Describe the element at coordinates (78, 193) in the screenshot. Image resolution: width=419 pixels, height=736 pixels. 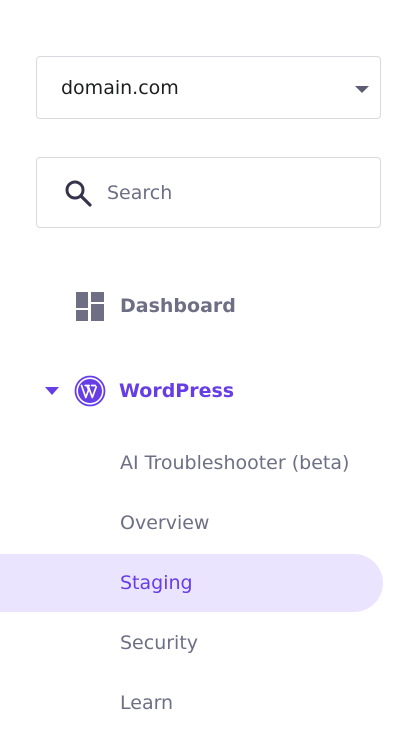
I see `search-icon` at that location.